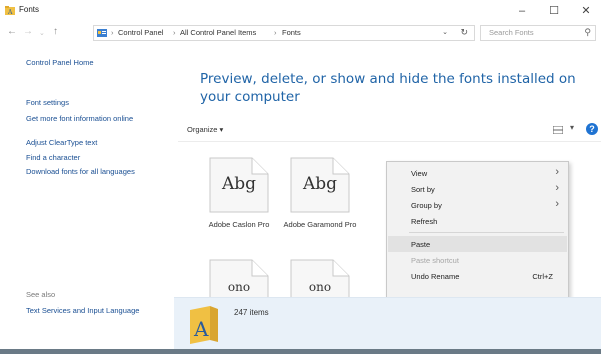 The width and height of the screenshot is (601, 354). What do you see at coordinates (477, 276) in the screenshot?
I see `menu-item-undo-rename: Undo Rename Ctrl+Z` at bounding box center [477, 276].